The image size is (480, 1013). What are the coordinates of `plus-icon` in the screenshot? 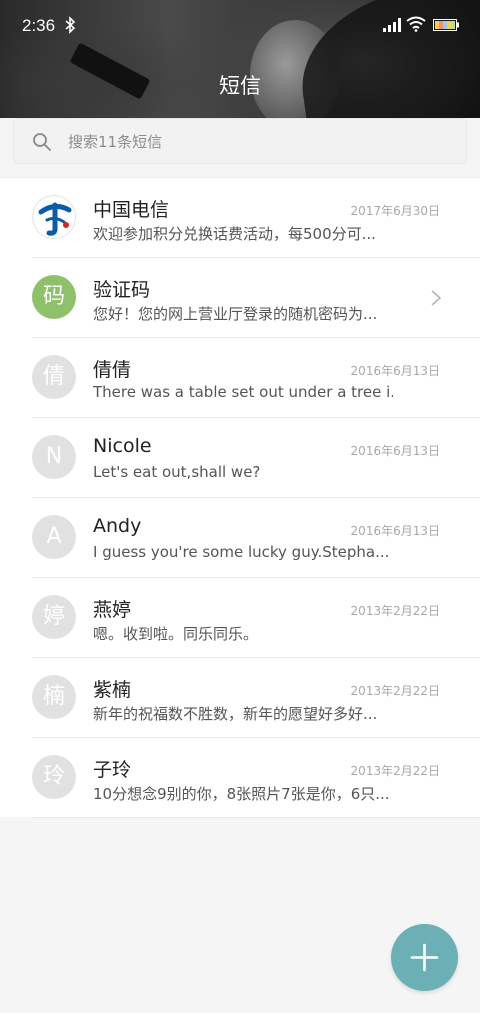 It's located at (424, 957).